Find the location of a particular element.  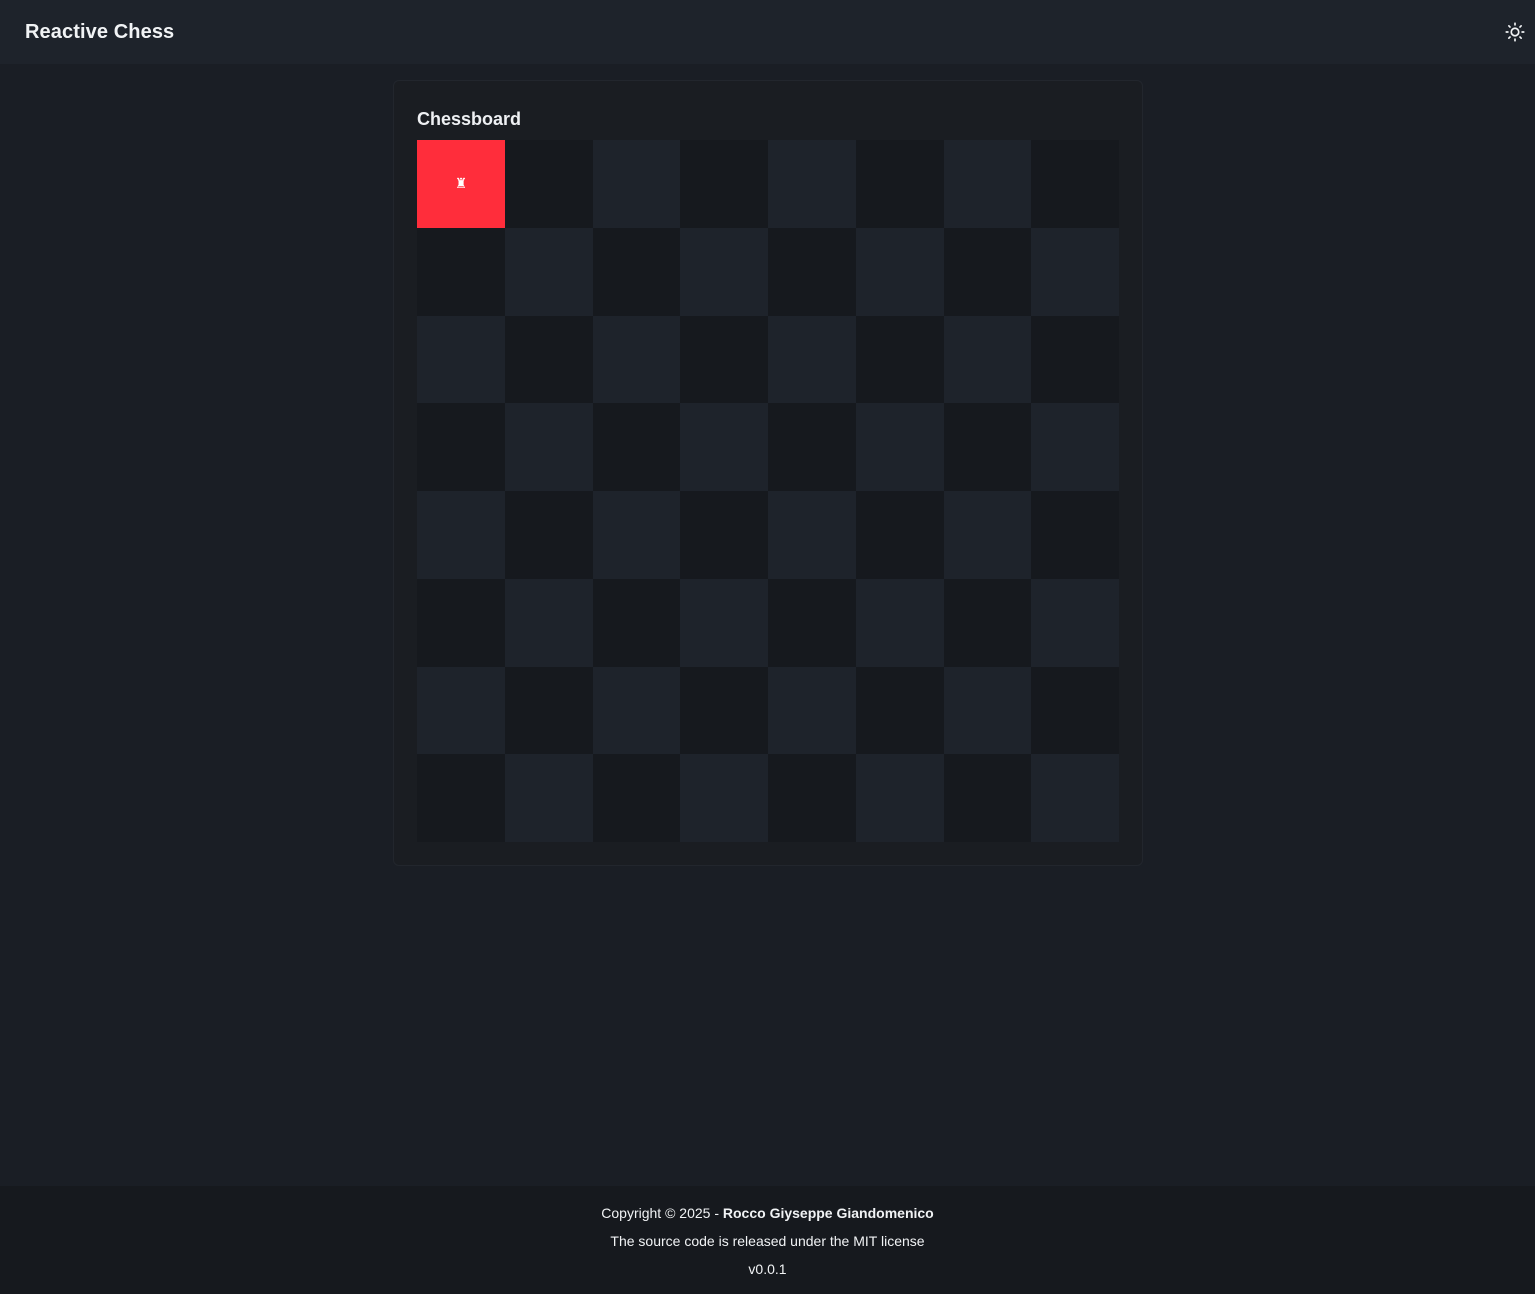

square-c2 is located at coordinates (636, 710).